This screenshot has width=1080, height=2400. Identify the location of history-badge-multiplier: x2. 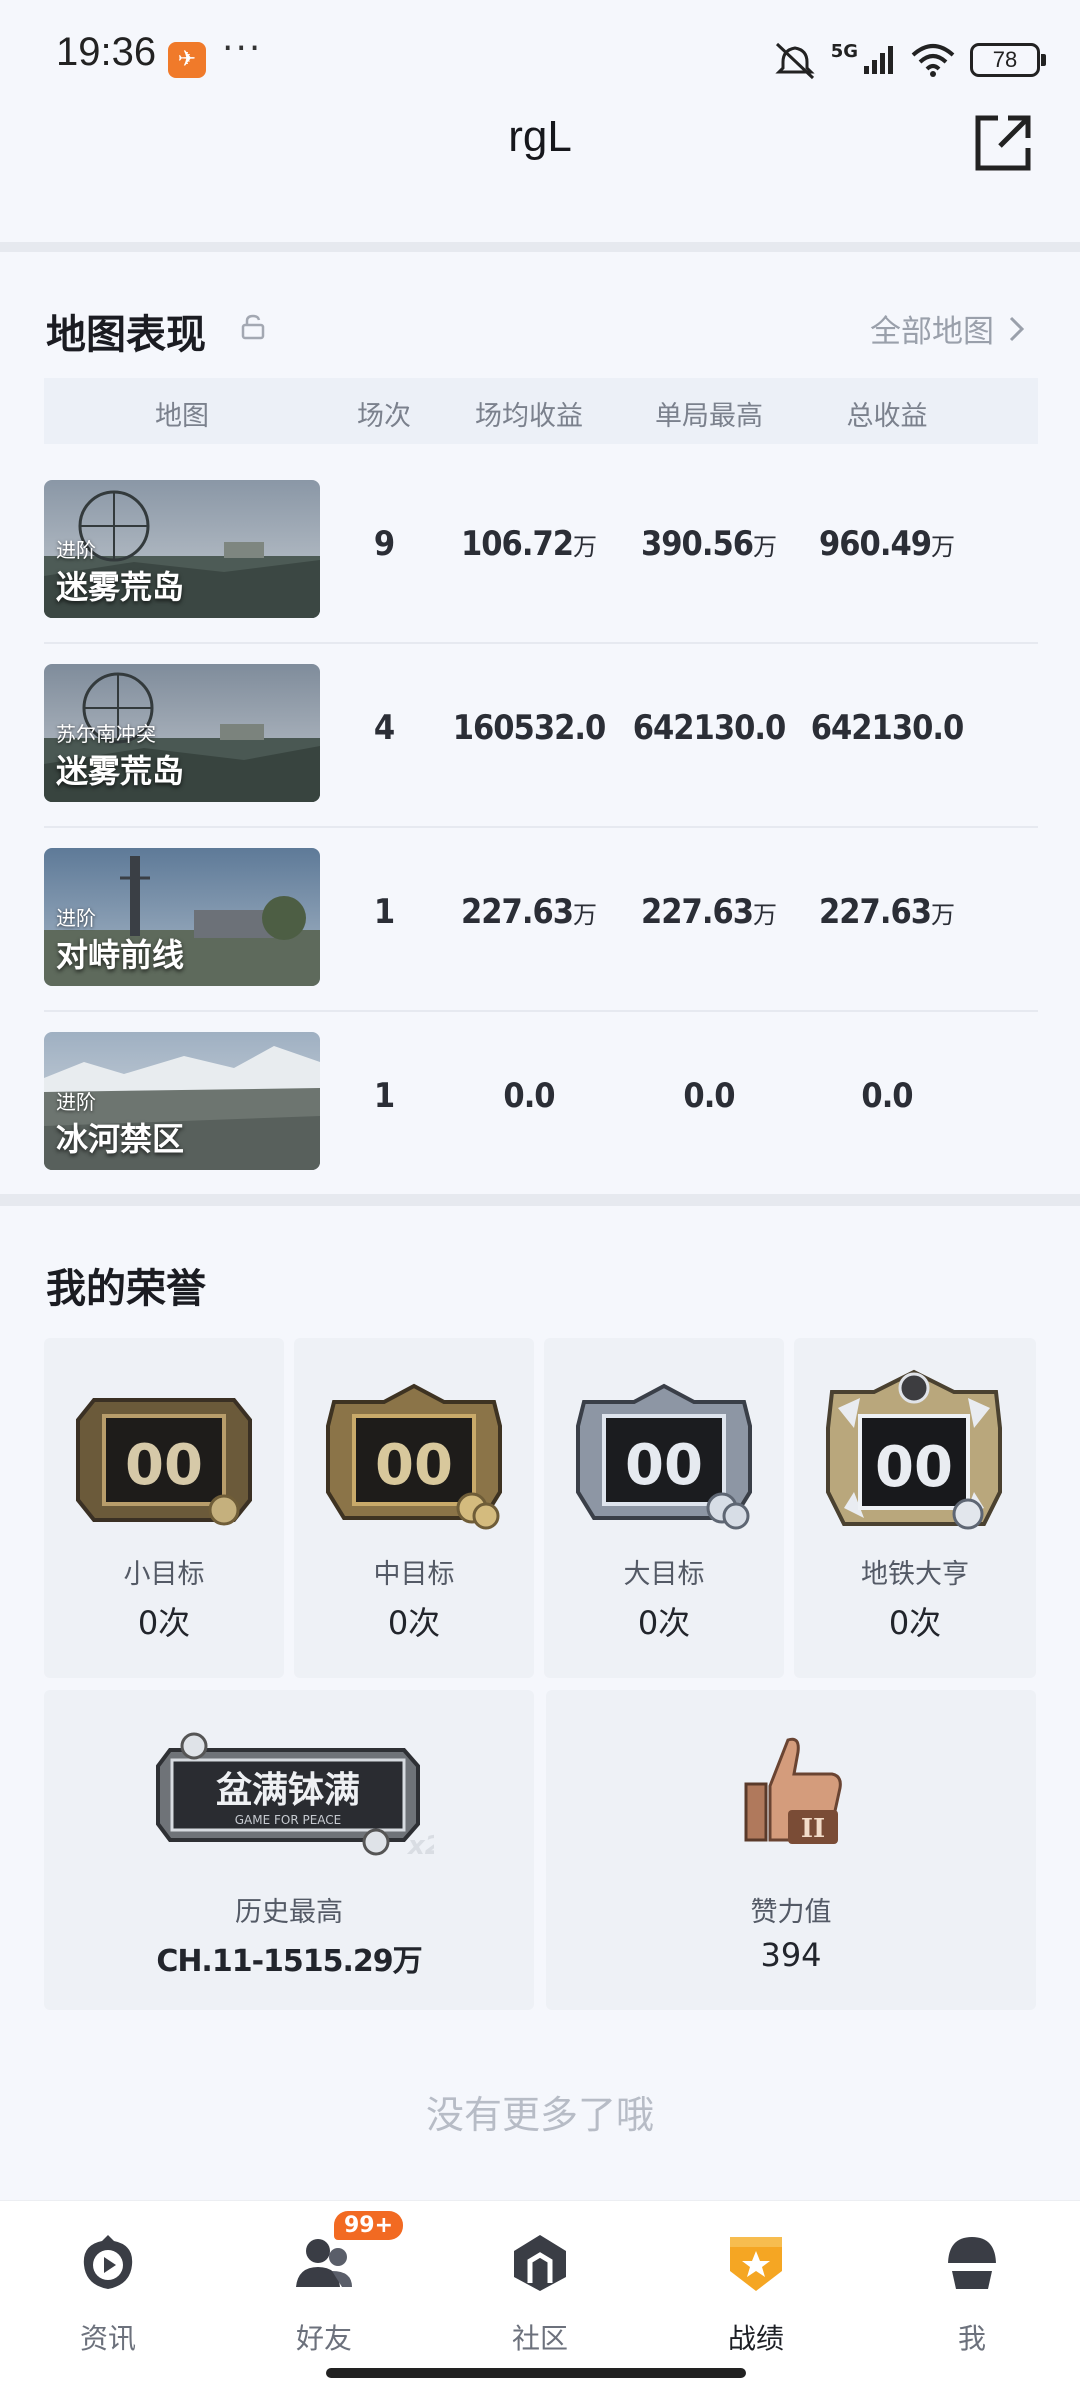
(420, 1845).